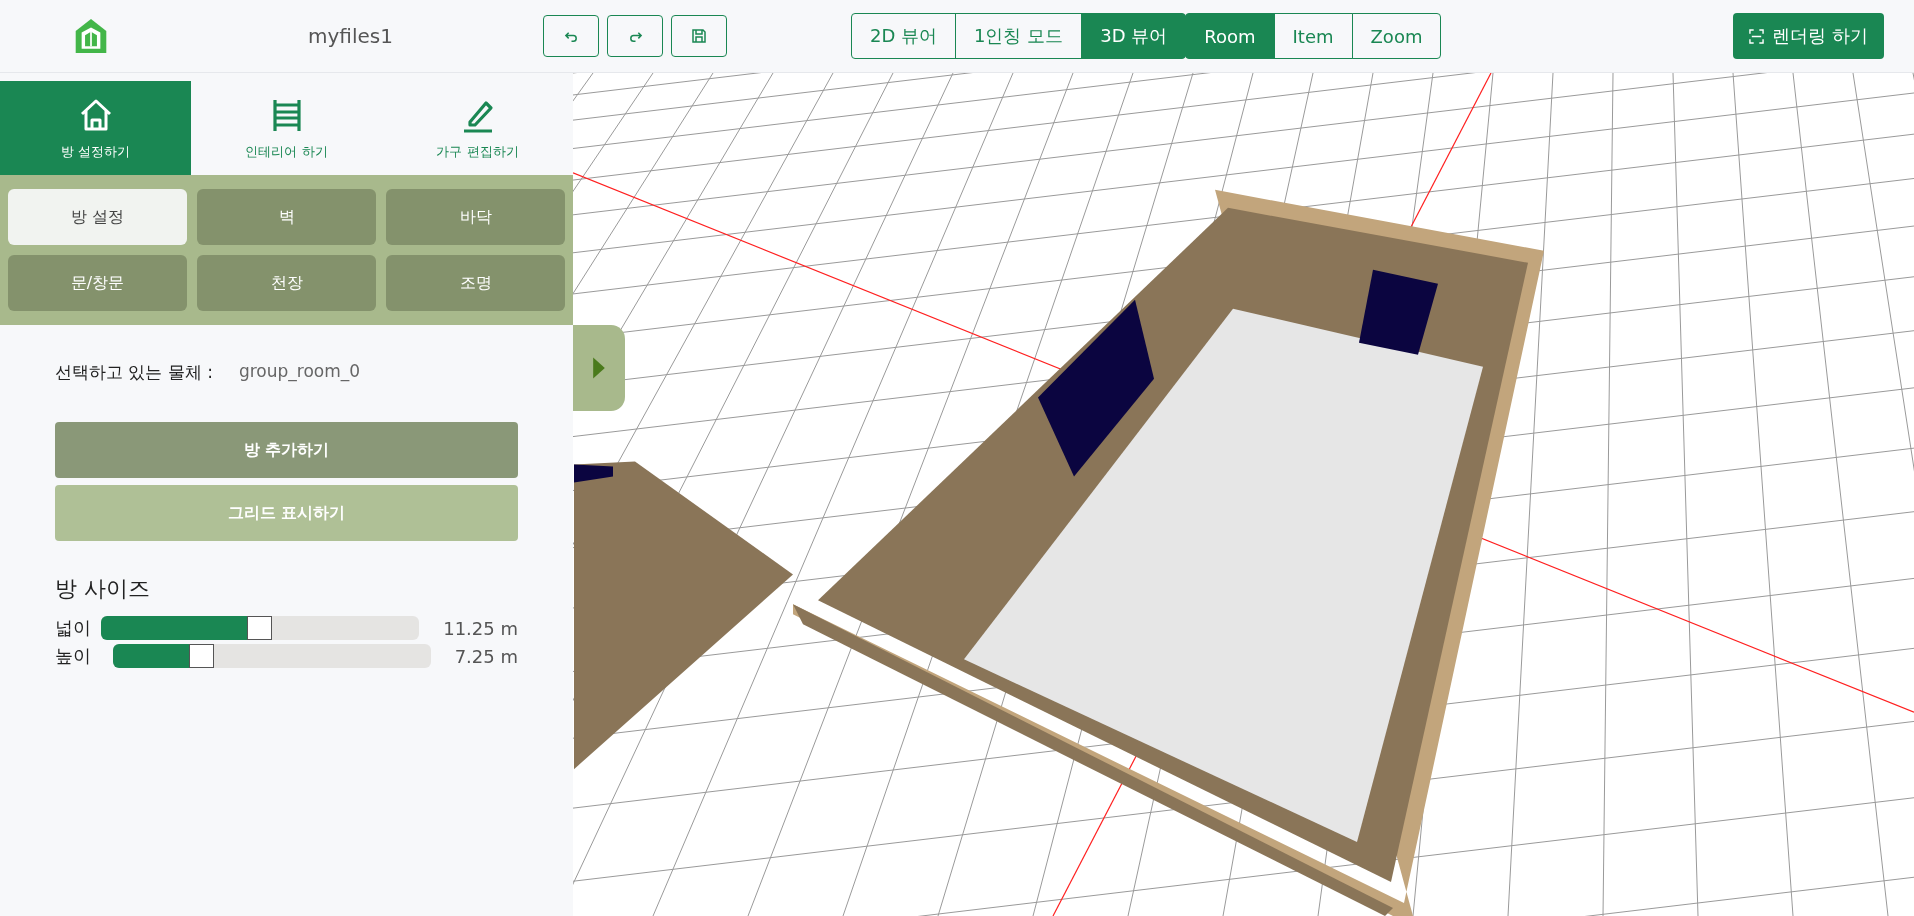  What do you see at coordinates (480, 628) in the screenshot?
I see `slider-reading: 11.25 m` at bounding box center [480, 628].